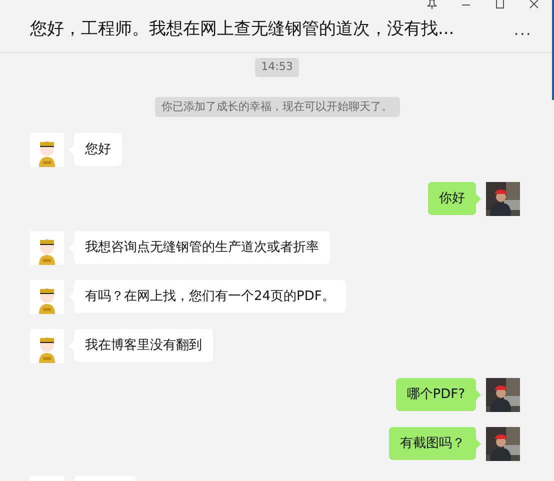  Describe the element at coordinates (500, 4) in the screenshot. I see `maximize-icon` at that location.